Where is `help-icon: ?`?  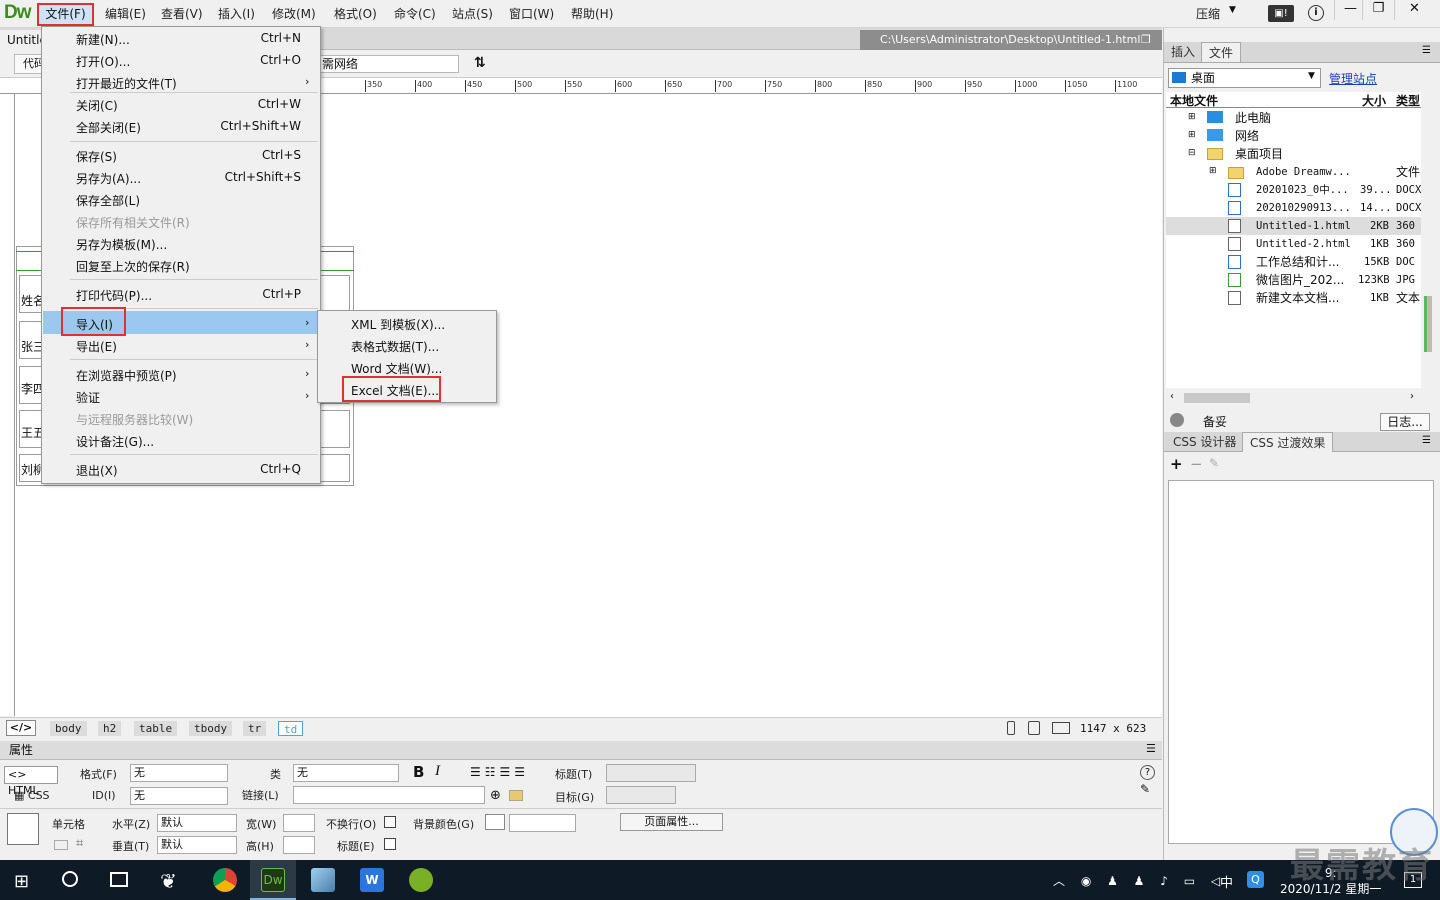 help-icon: ? is located at coordinates (1147, 772).